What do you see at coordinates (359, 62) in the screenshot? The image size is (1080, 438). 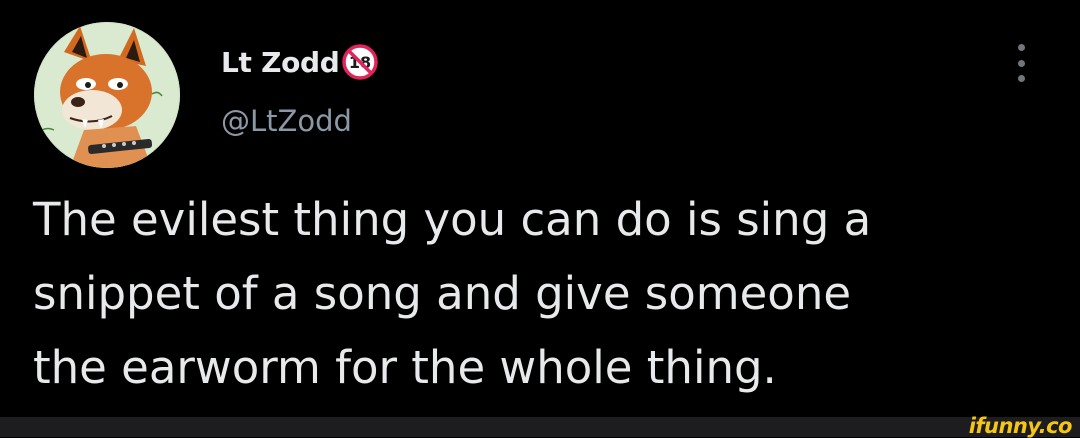 I see `no-under-18-icon: 18` at bounding box center [359, 62].